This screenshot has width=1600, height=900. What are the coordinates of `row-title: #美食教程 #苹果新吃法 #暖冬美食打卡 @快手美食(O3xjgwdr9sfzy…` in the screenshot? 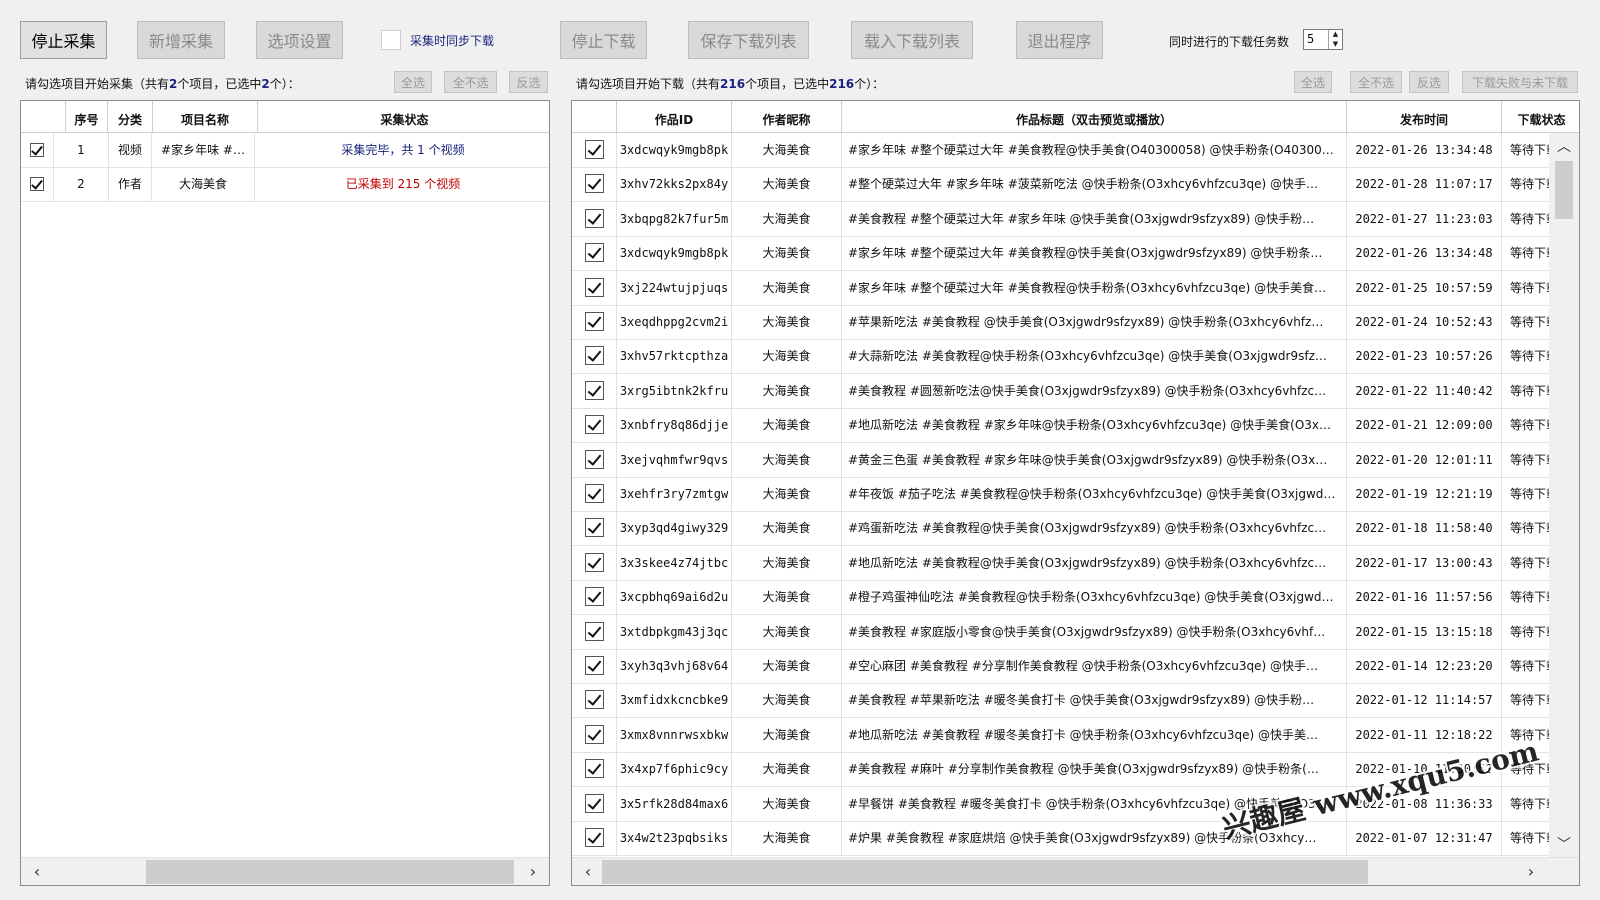 It's located at (1094, 701).